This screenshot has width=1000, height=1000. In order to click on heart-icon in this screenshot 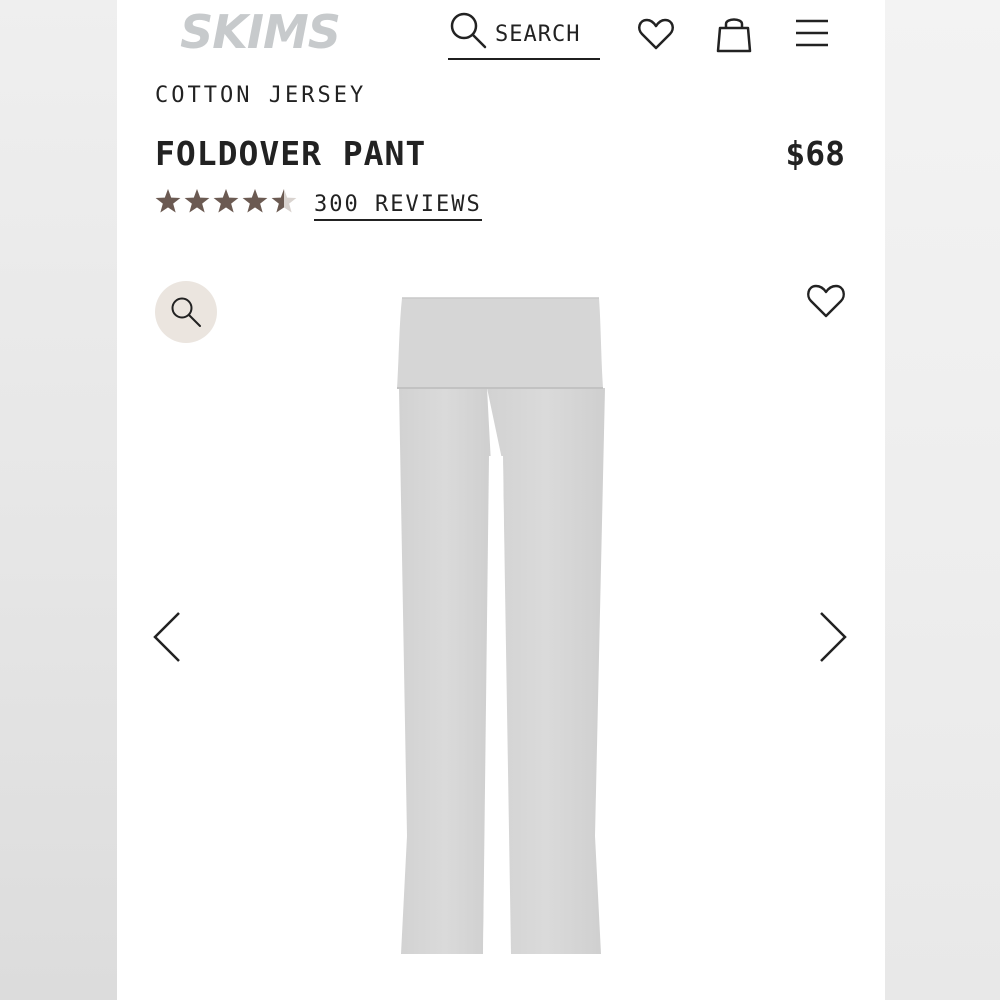, I will do `click(656, 34)`.